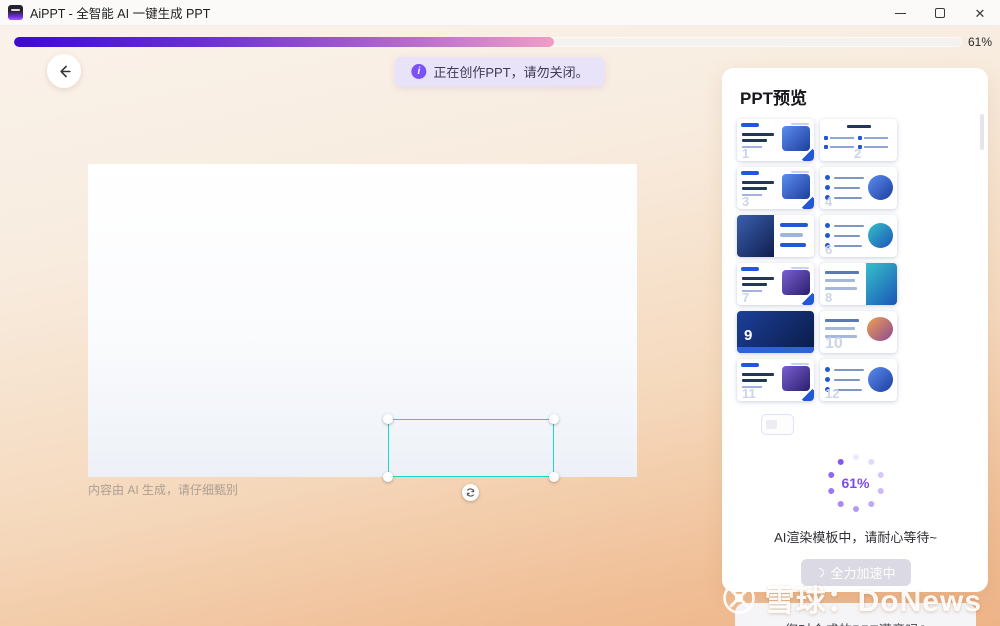 This screenshot has height=626, width=1000. What do you see at coordinates (858, 284) in the screenshot?
I see `slide-thumbnail-8: 8` at bounding box center [858, 284].